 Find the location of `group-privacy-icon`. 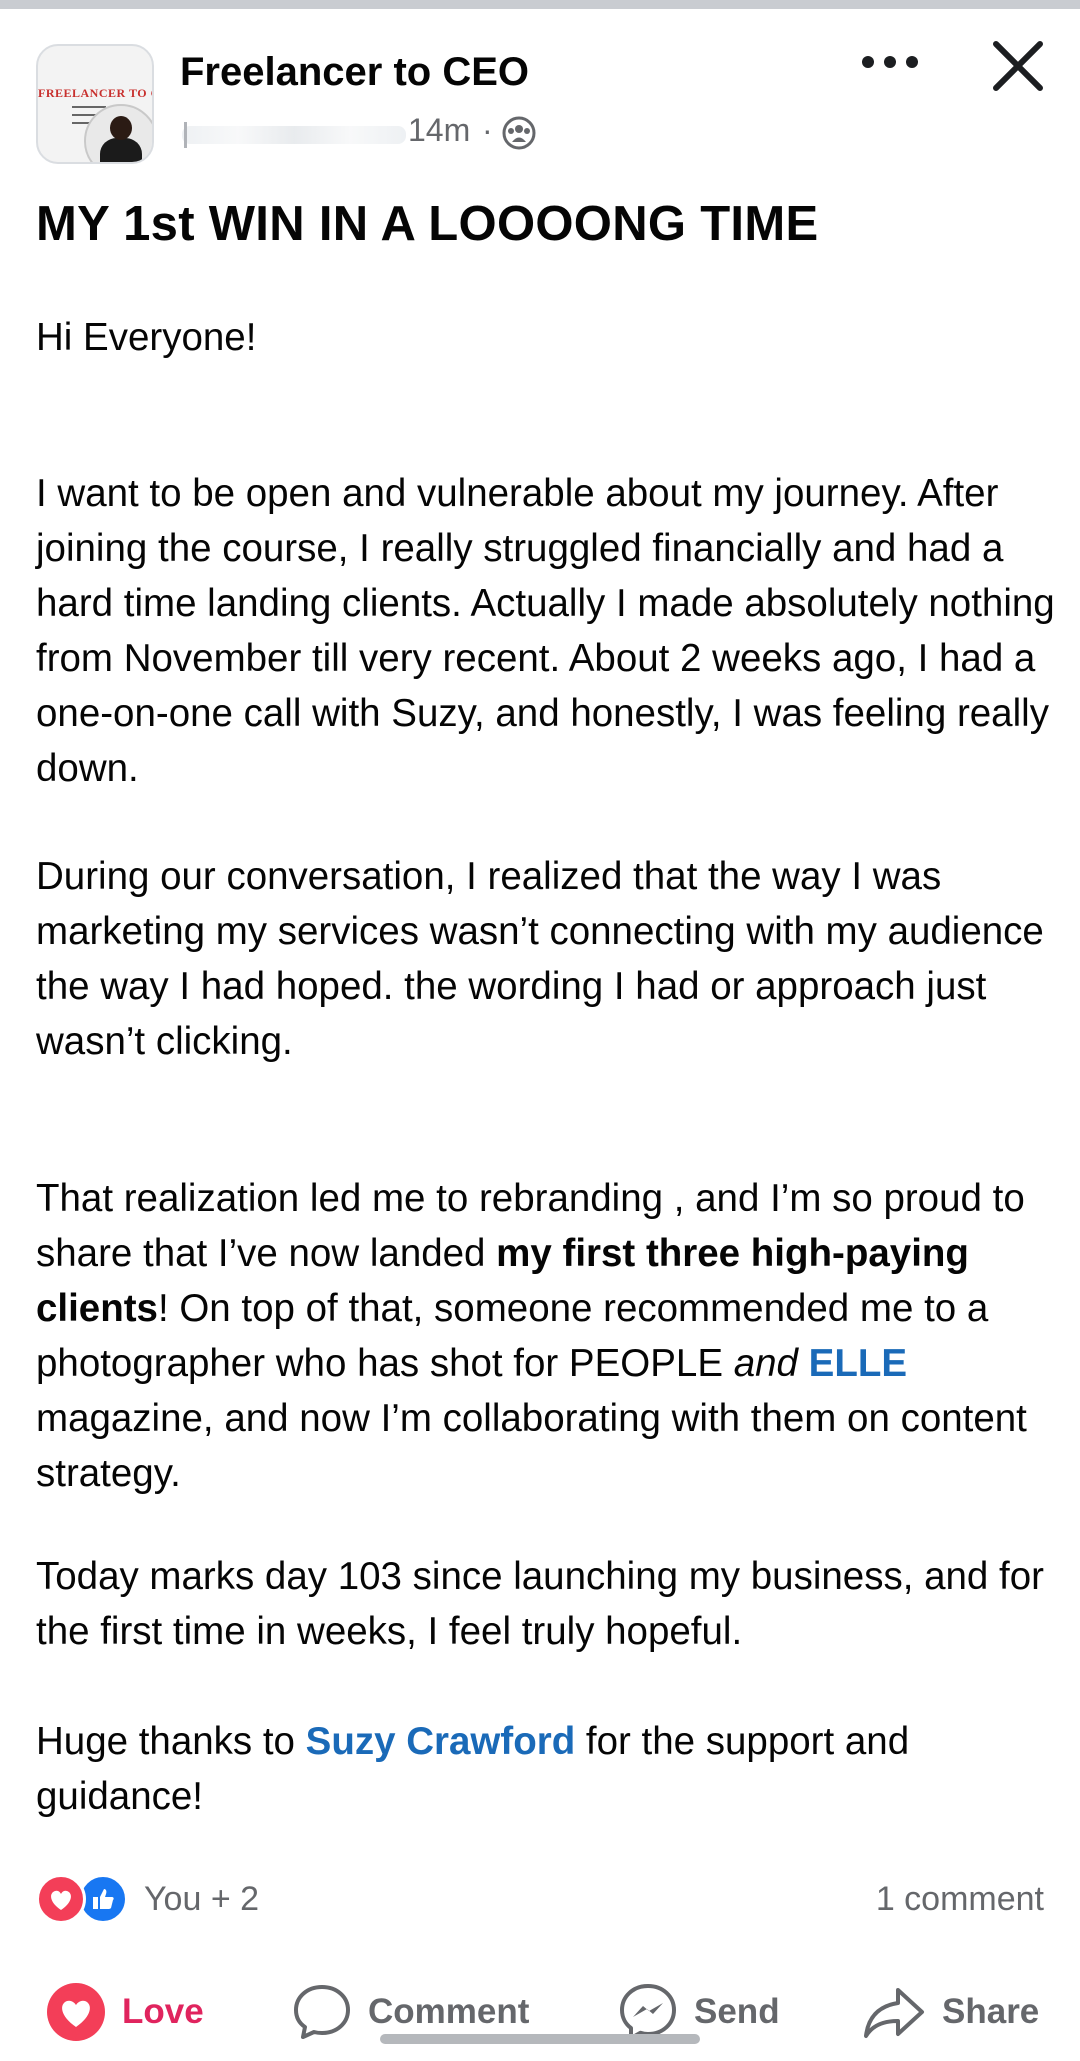

group-privacy-icon is located at coordinates (519, 133).